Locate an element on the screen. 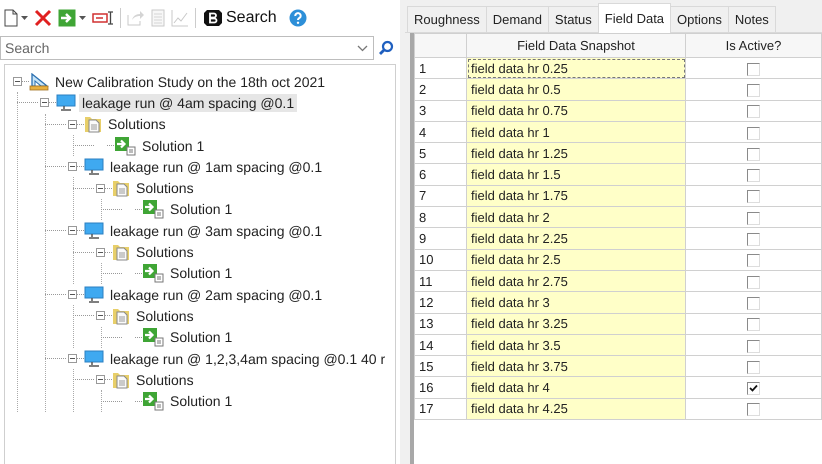 The image size is (822, 464). table-cell: field data hr 3 is located at coordinates (576, 303).